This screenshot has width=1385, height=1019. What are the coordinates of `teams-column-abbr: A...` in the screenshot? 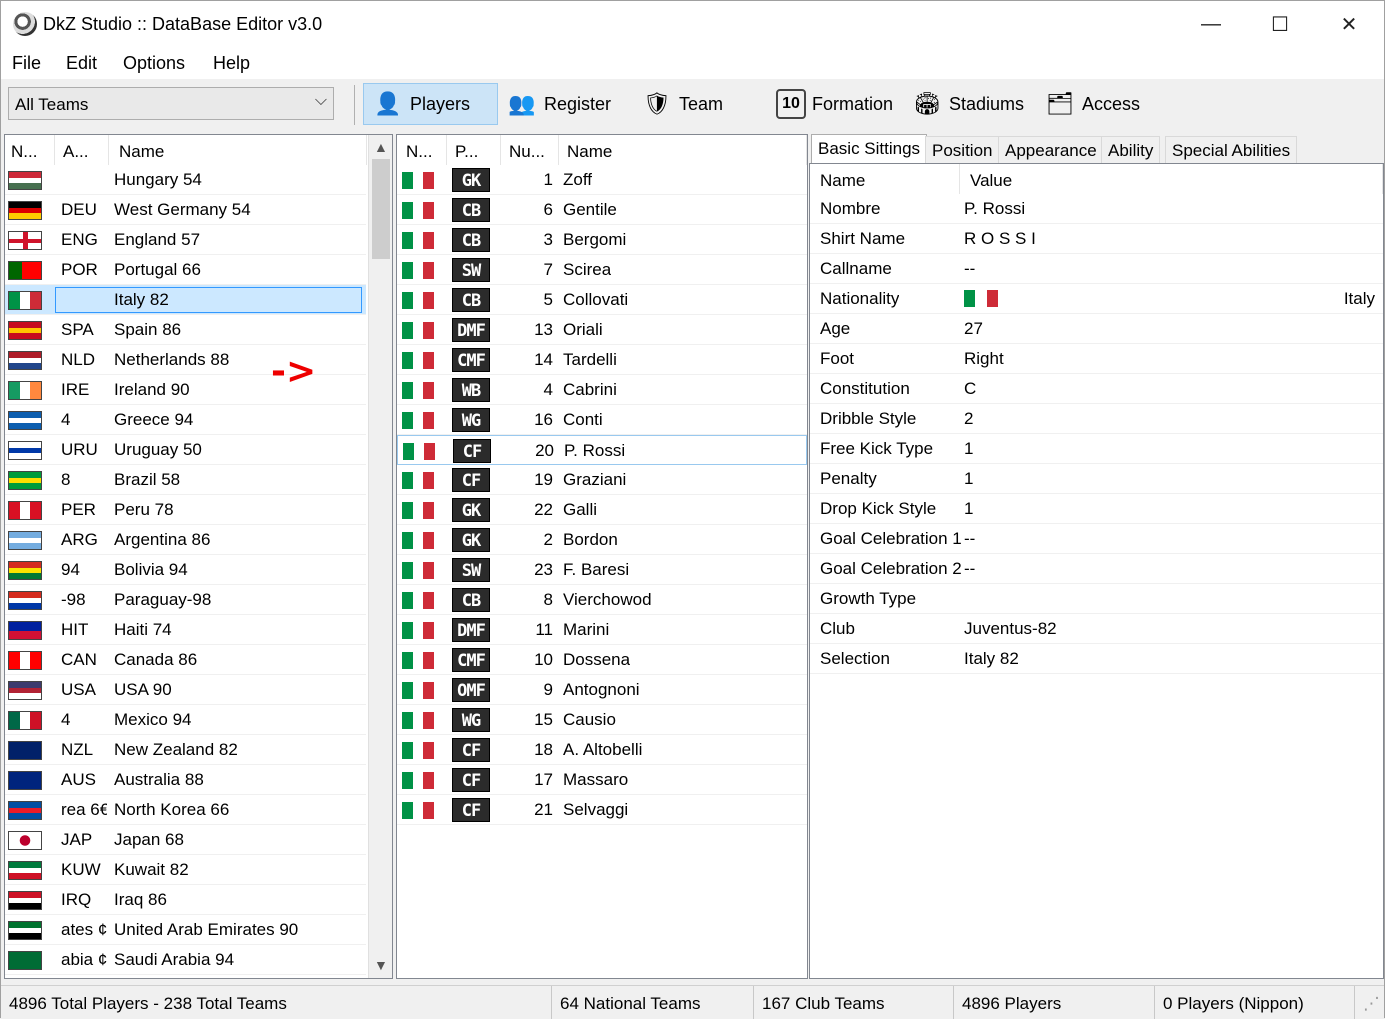 It's located at (83, 150).